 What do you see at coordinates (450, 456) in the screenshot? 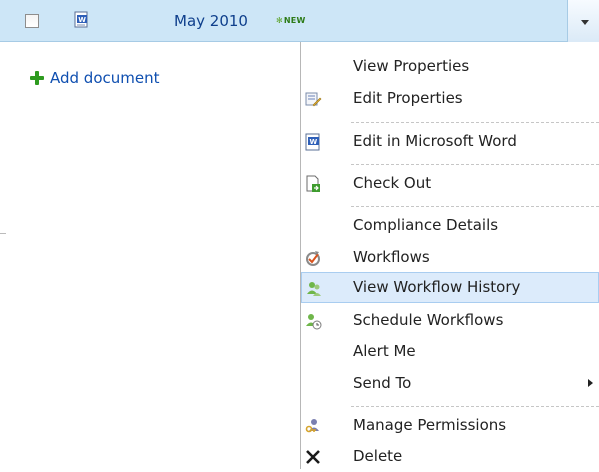
I see `menu-item-delete: Delete` at bounding box center [450, 456].